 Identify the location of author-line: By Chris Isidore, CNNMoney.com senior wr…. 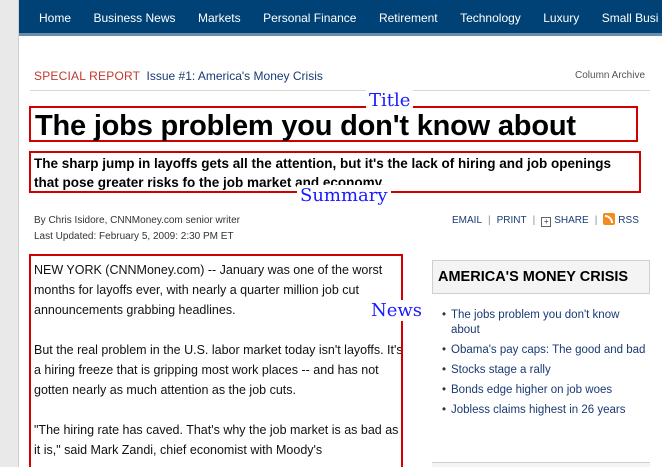
(137, 220).